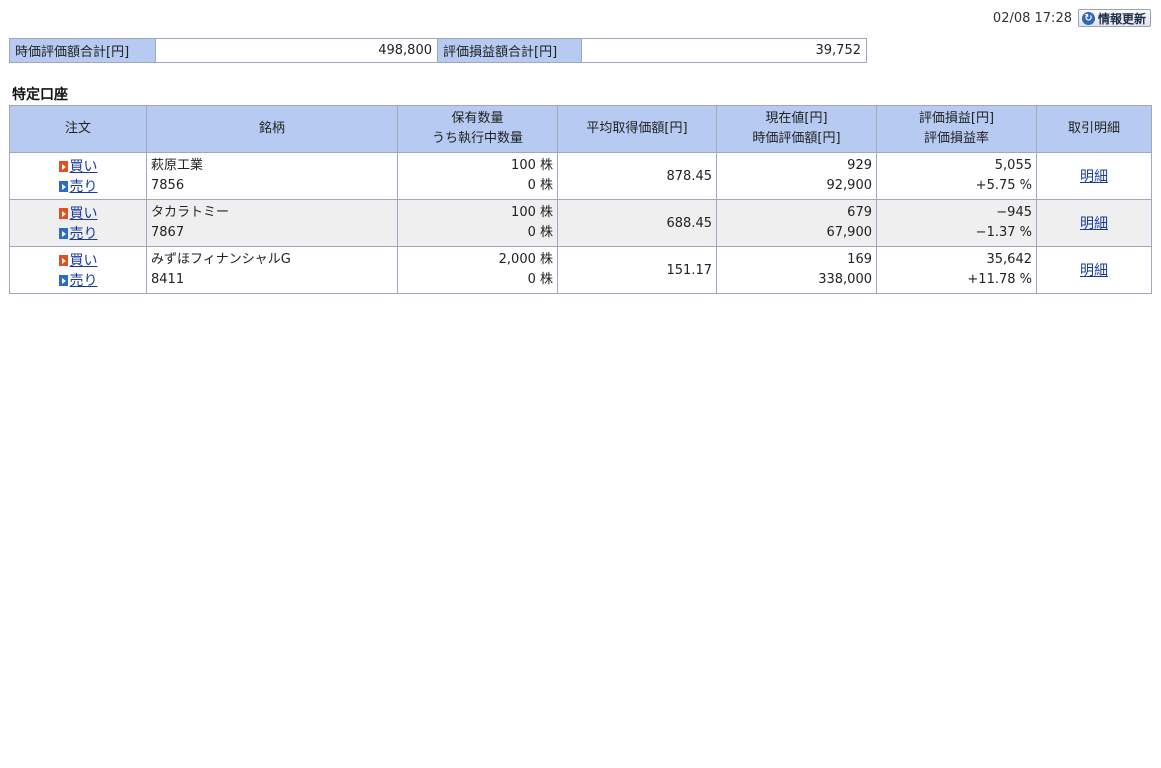 Image resolution: width=1161 pixels, height=768 pixels. I want to click on price-cell: 679 67,900, so click(796, 223).